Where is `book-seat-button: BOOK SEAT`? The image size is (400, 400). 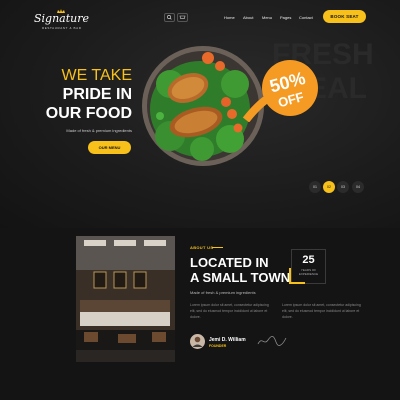 book-seat-button: BOOK SEAT is located at coordinates (344, 16).